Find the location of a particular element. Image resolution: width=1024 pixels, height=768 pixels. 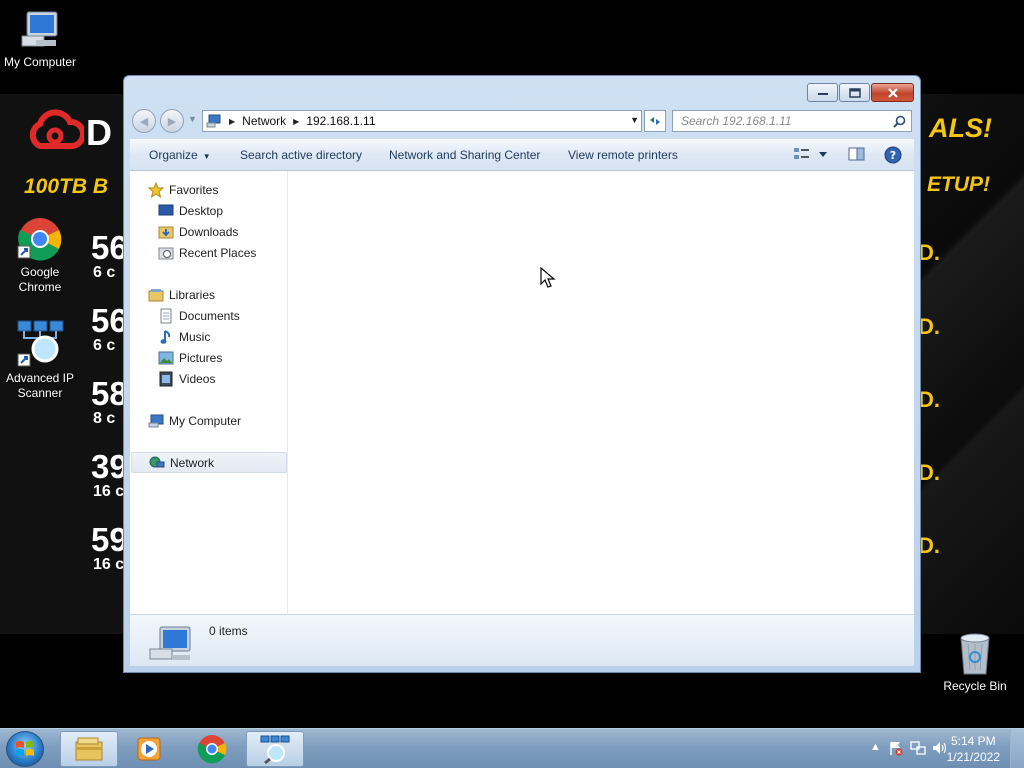

network-sharing-center-button: Network and Sharing Center is located at coordinates (464, 155).